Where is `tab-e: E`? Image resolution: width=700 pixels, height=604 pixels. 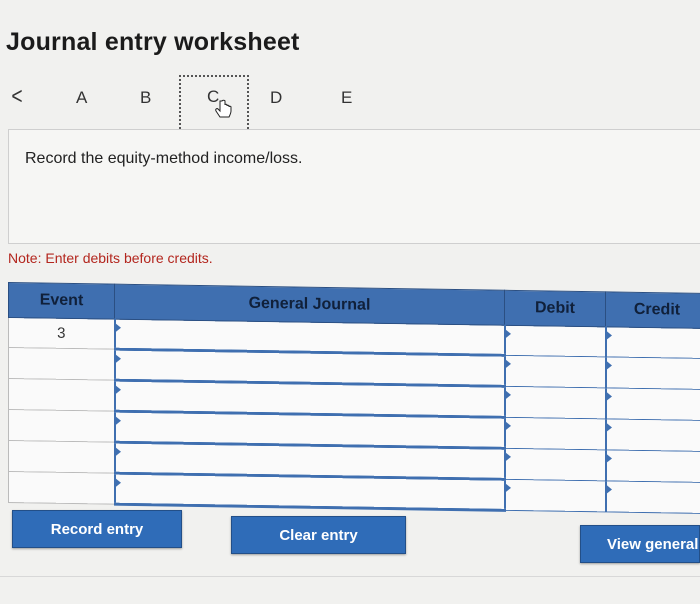 tab-e: E is located at coordinates (346, 98).